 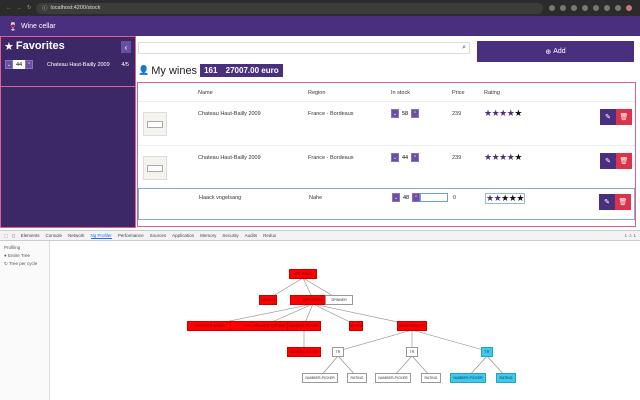 What do you see at coordinates (630, 236) in the screenshot?
I see `devtools-status: 1 ⚠ 1` at bounding box center [630, 236].